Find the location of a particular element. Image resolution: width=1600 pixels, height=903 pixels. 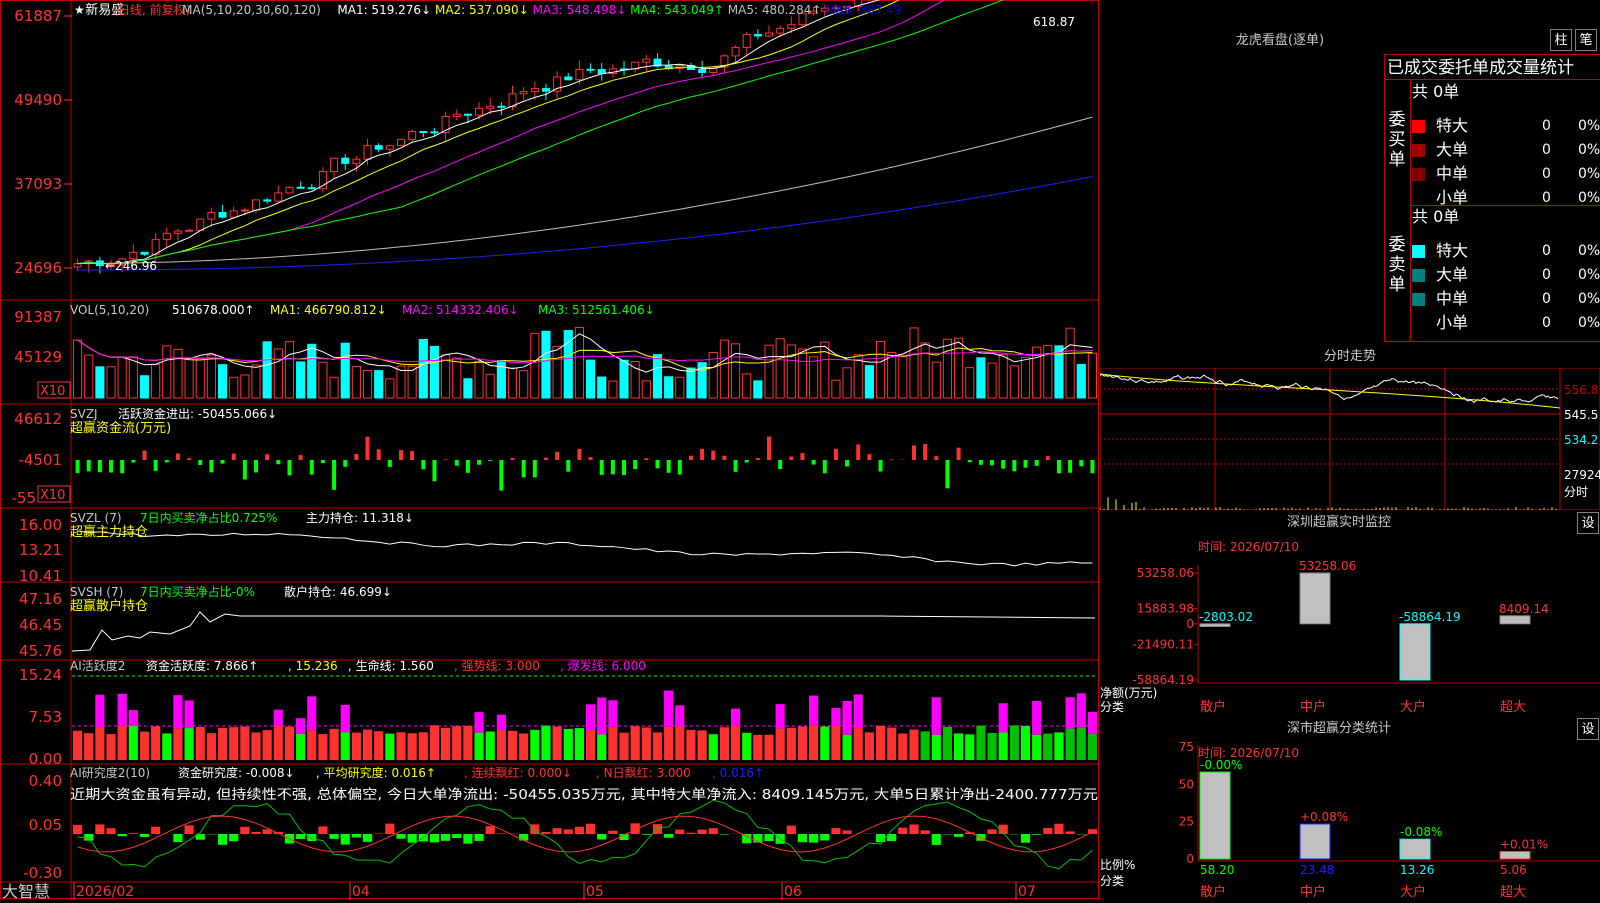

vol-label: VOL(5,10,20) is located at coordinates (109, 310).